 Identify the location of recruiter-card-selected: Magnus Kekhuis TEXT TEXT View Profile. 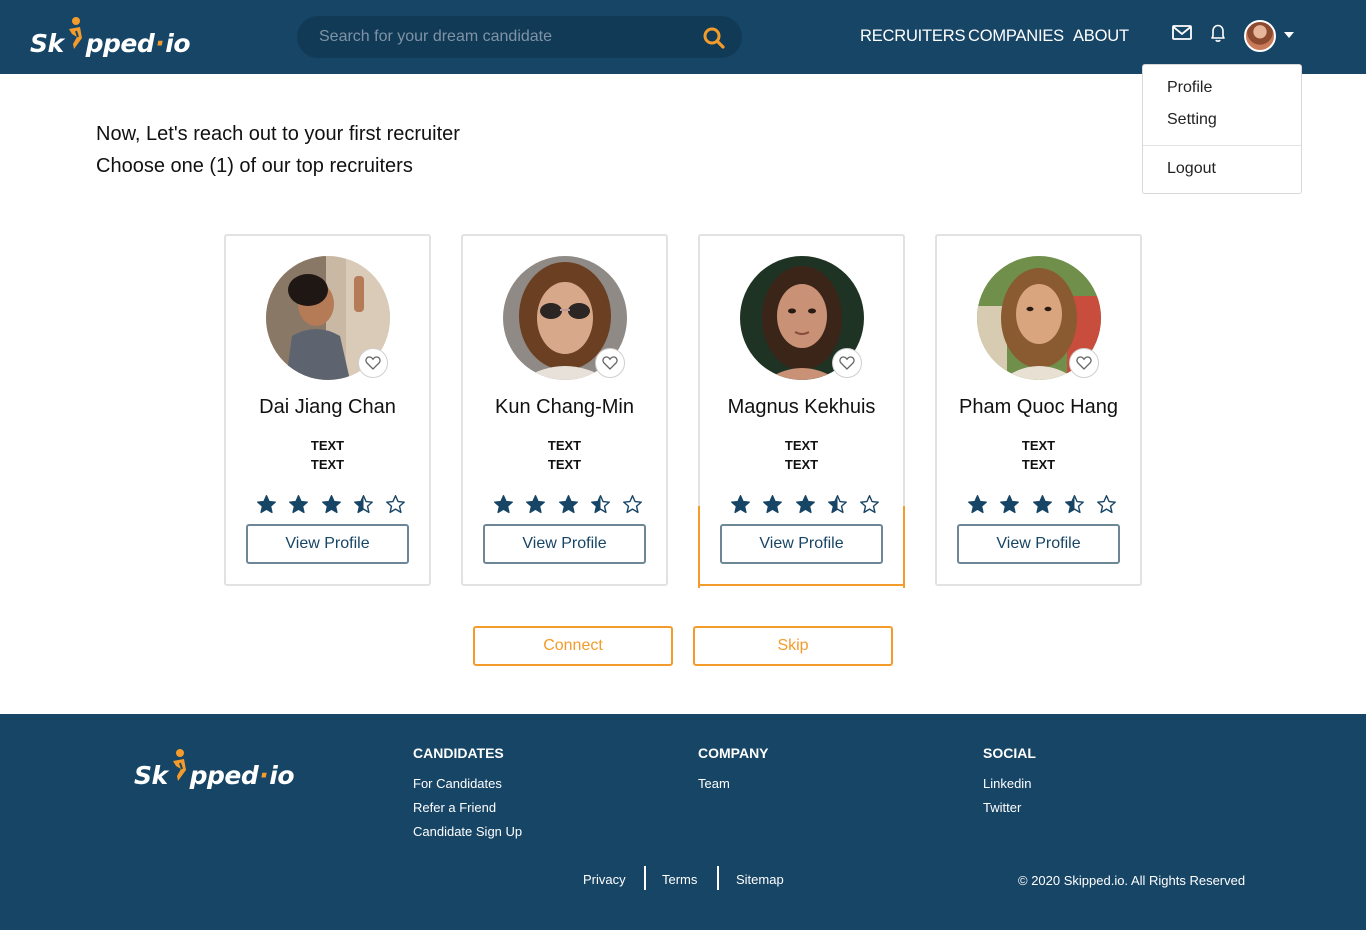
(801, 411).